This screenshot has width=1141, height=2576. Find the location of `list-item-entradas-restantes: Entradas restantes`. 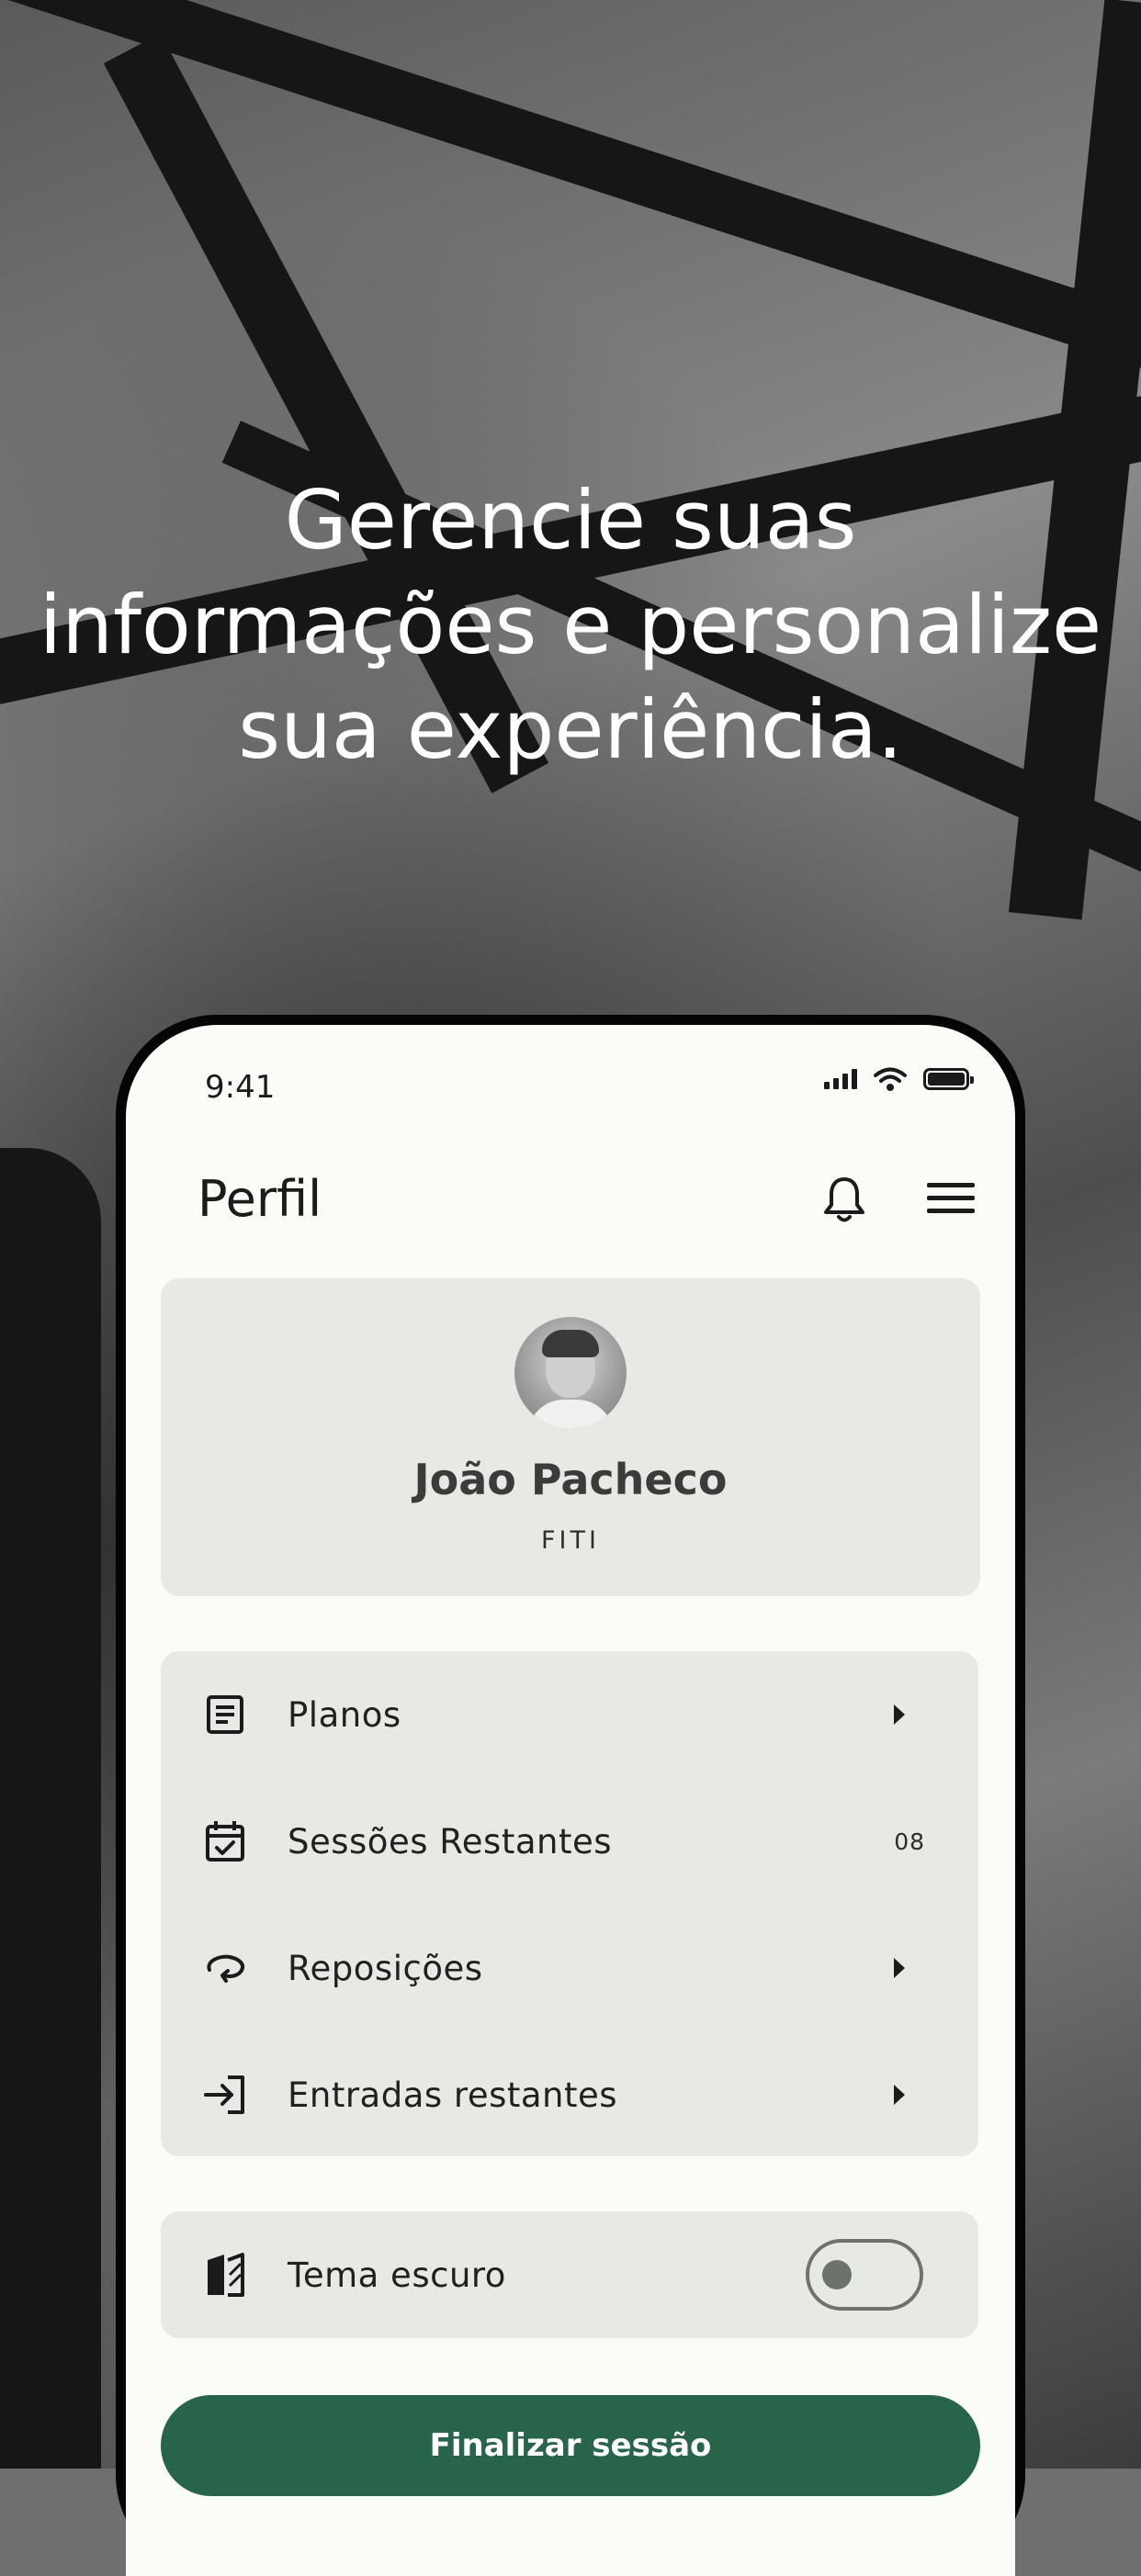

list-item-entradas-restantes: Entradas restantes is located at coordinates (569, 2094).